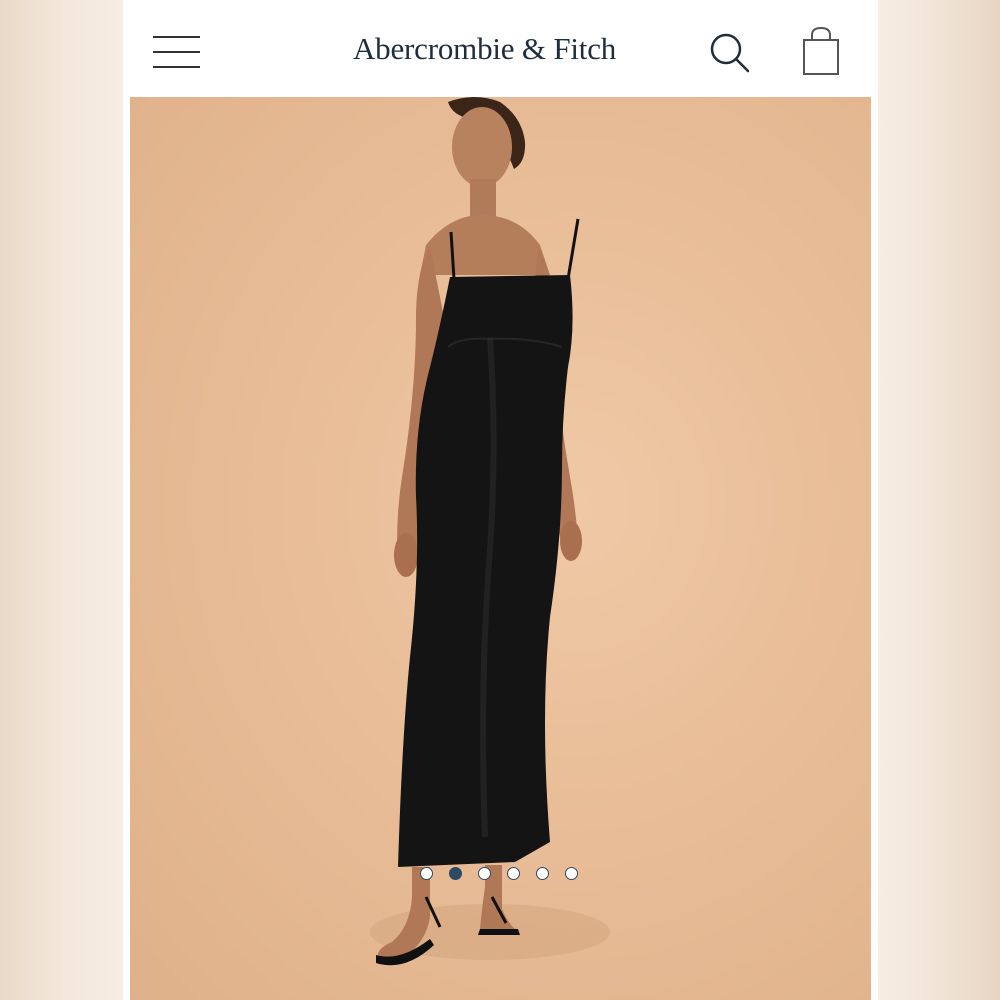 This screenshot has width=1000, height=1000. What do you see at coordinates (730, 53) in the screenshot?
I see `search-icon` at bounding box center [730, 53].